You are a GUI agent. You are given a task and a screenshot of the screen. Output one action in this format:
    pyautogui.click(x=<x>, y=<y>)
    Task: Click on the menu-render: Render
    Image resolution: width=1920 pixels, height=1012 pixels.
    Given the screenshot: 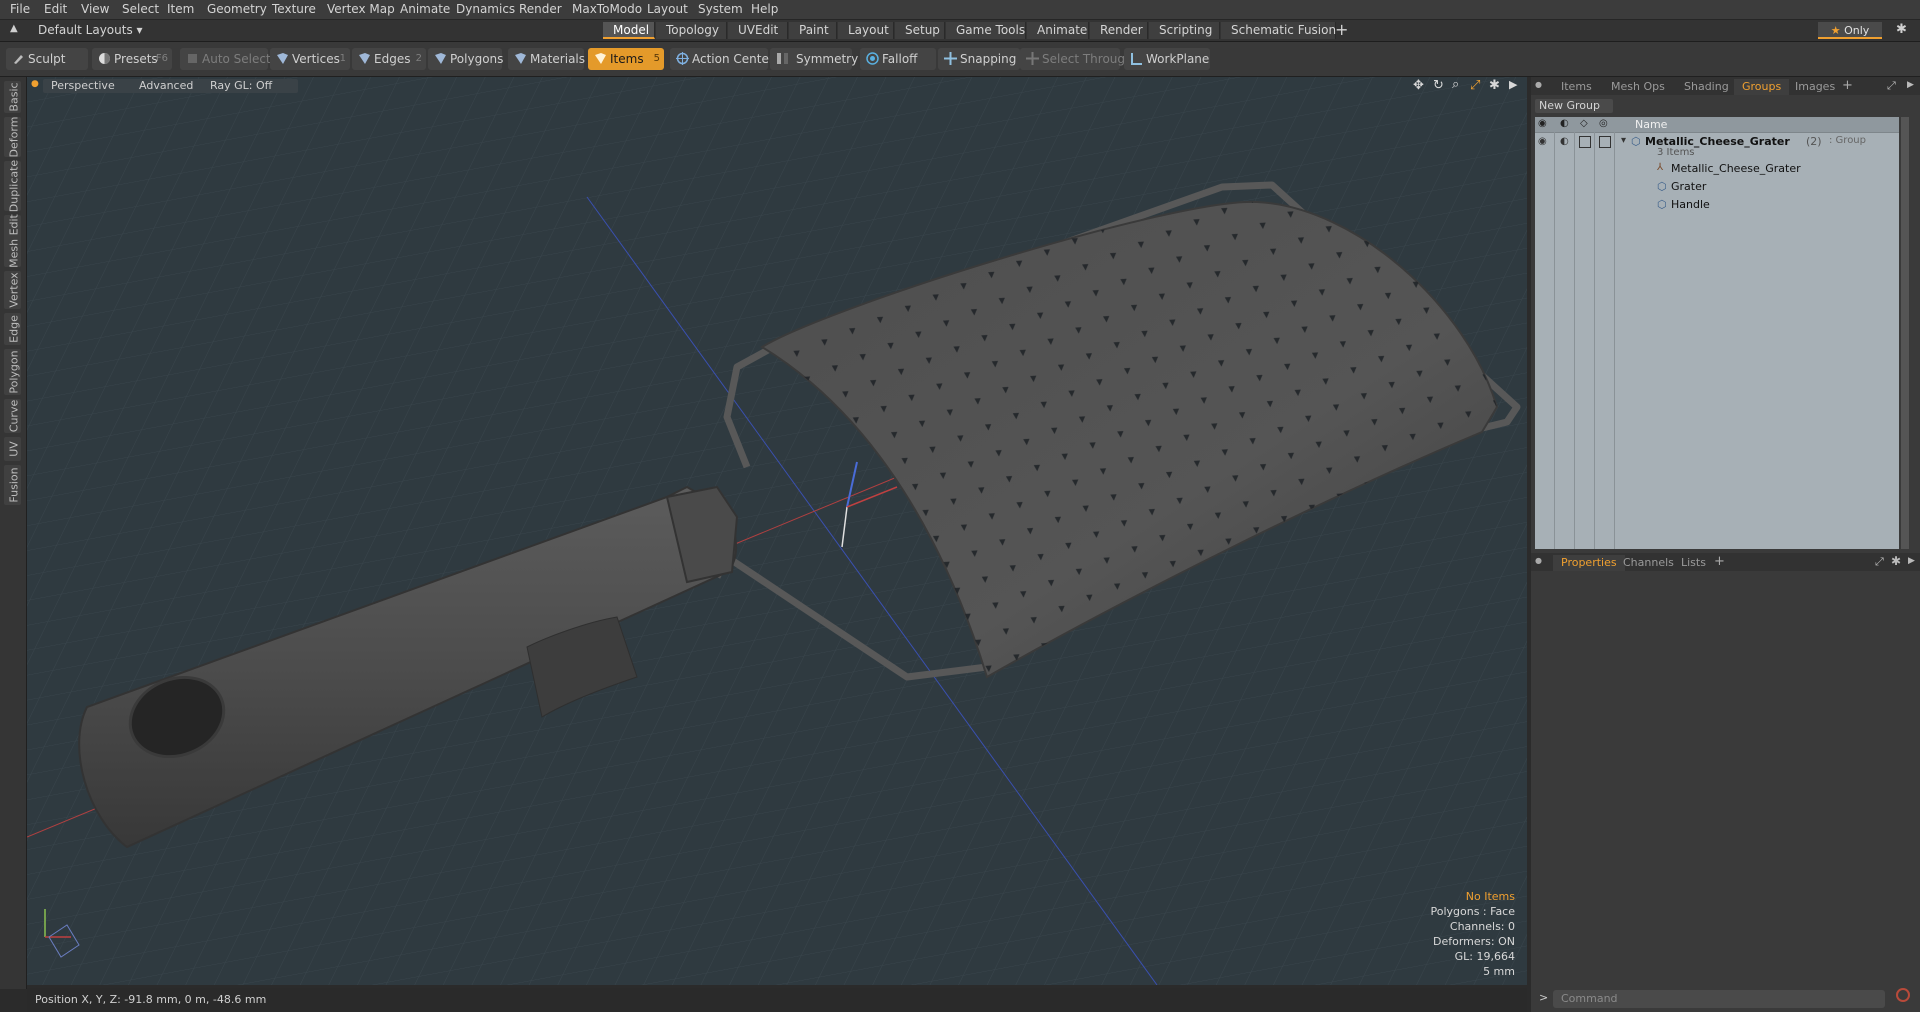 What is the action you would take?
    pyautogui.click(x=540, y=9)
    